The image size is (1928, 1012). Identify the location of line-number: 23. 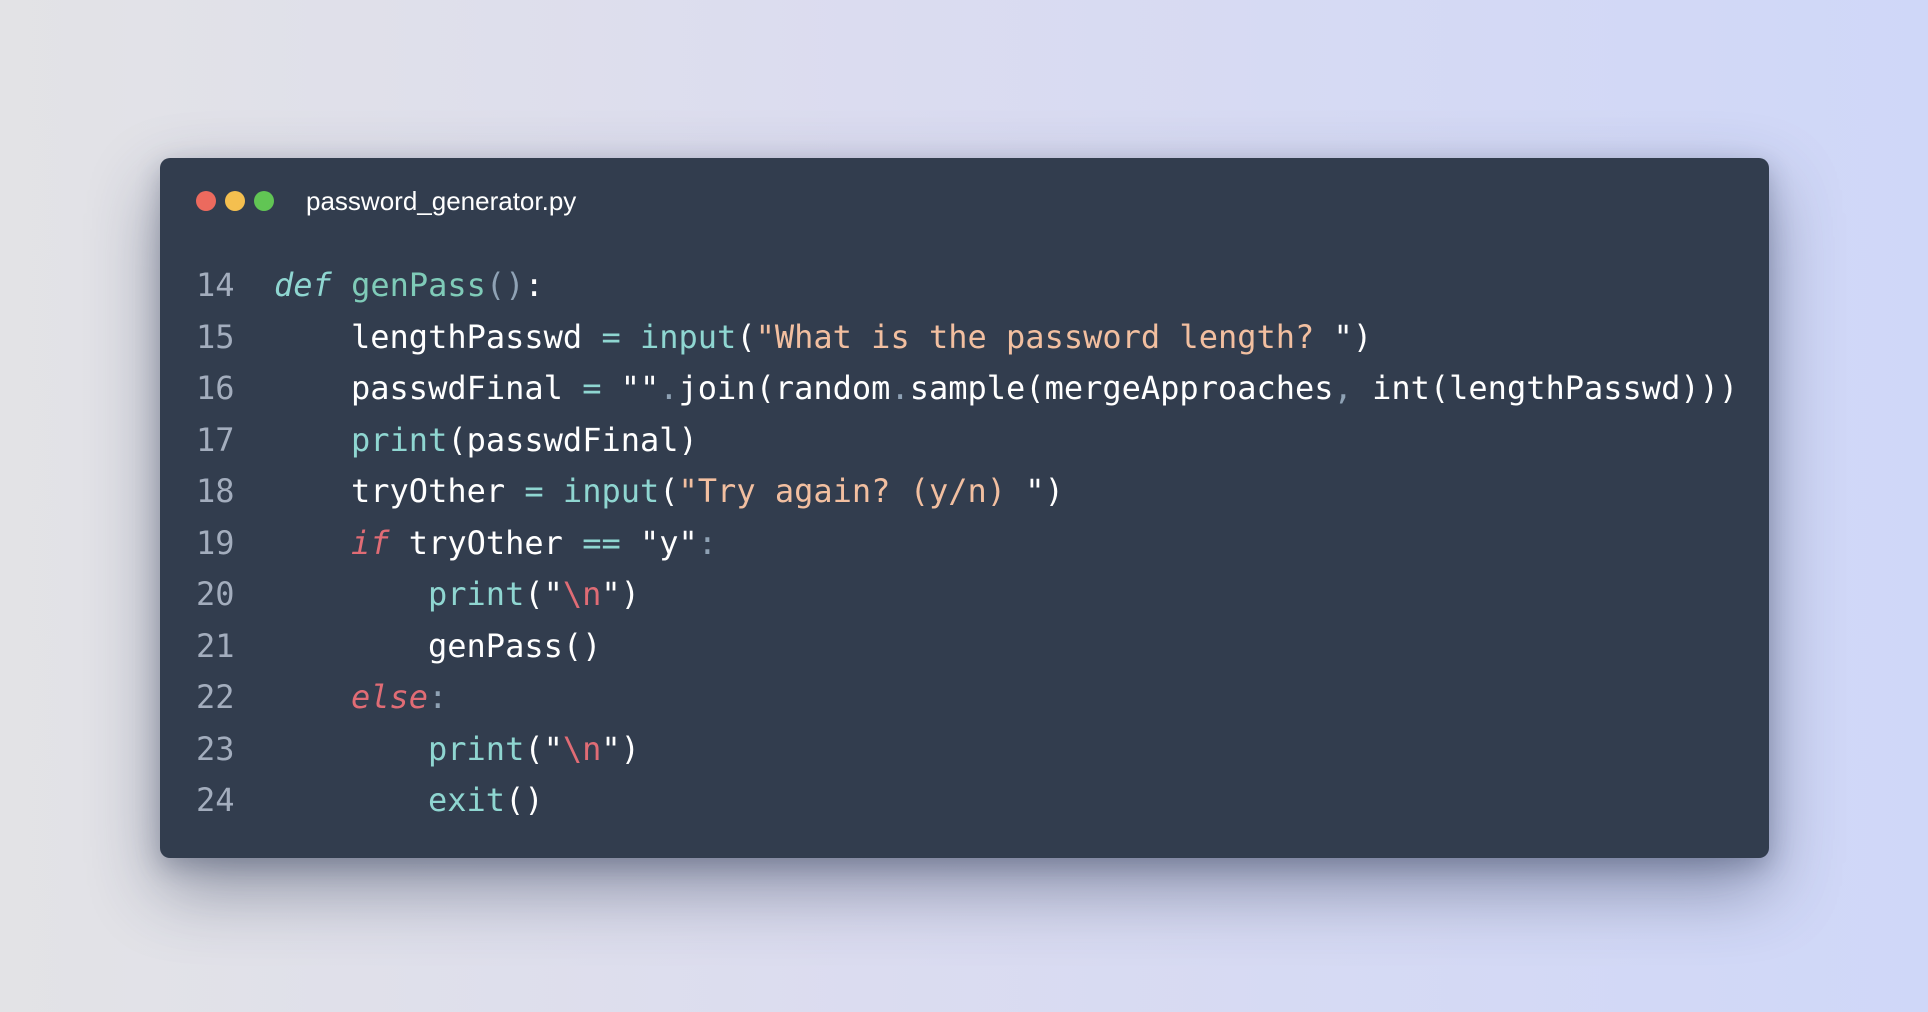
(215, 748).